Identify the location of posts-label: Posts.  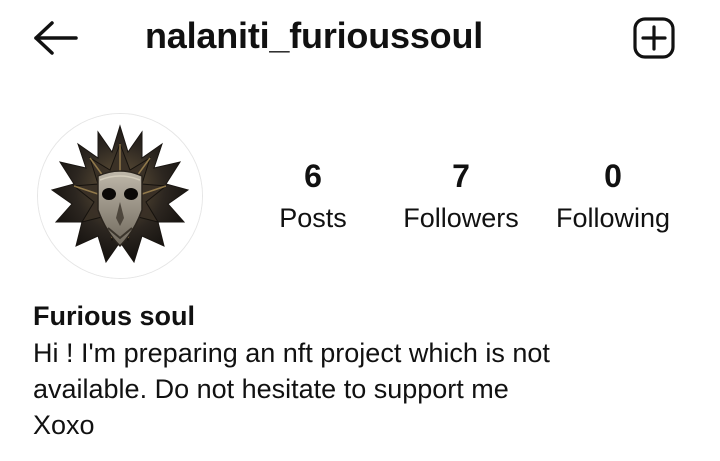
(313, 218).